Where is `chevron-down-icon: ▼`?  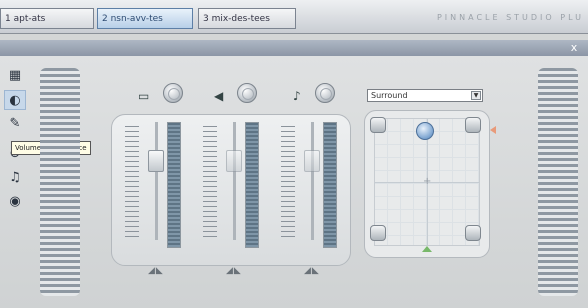 chevron-down-icon: ▼ is located at coordinates (476, 95).